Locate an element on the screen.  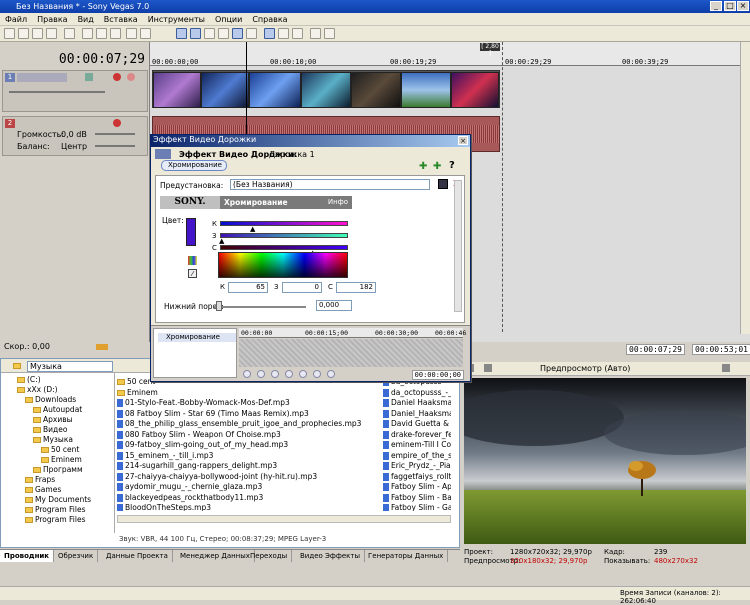
tab-item: Менеджер Данных is located at coordinates (215, 556).